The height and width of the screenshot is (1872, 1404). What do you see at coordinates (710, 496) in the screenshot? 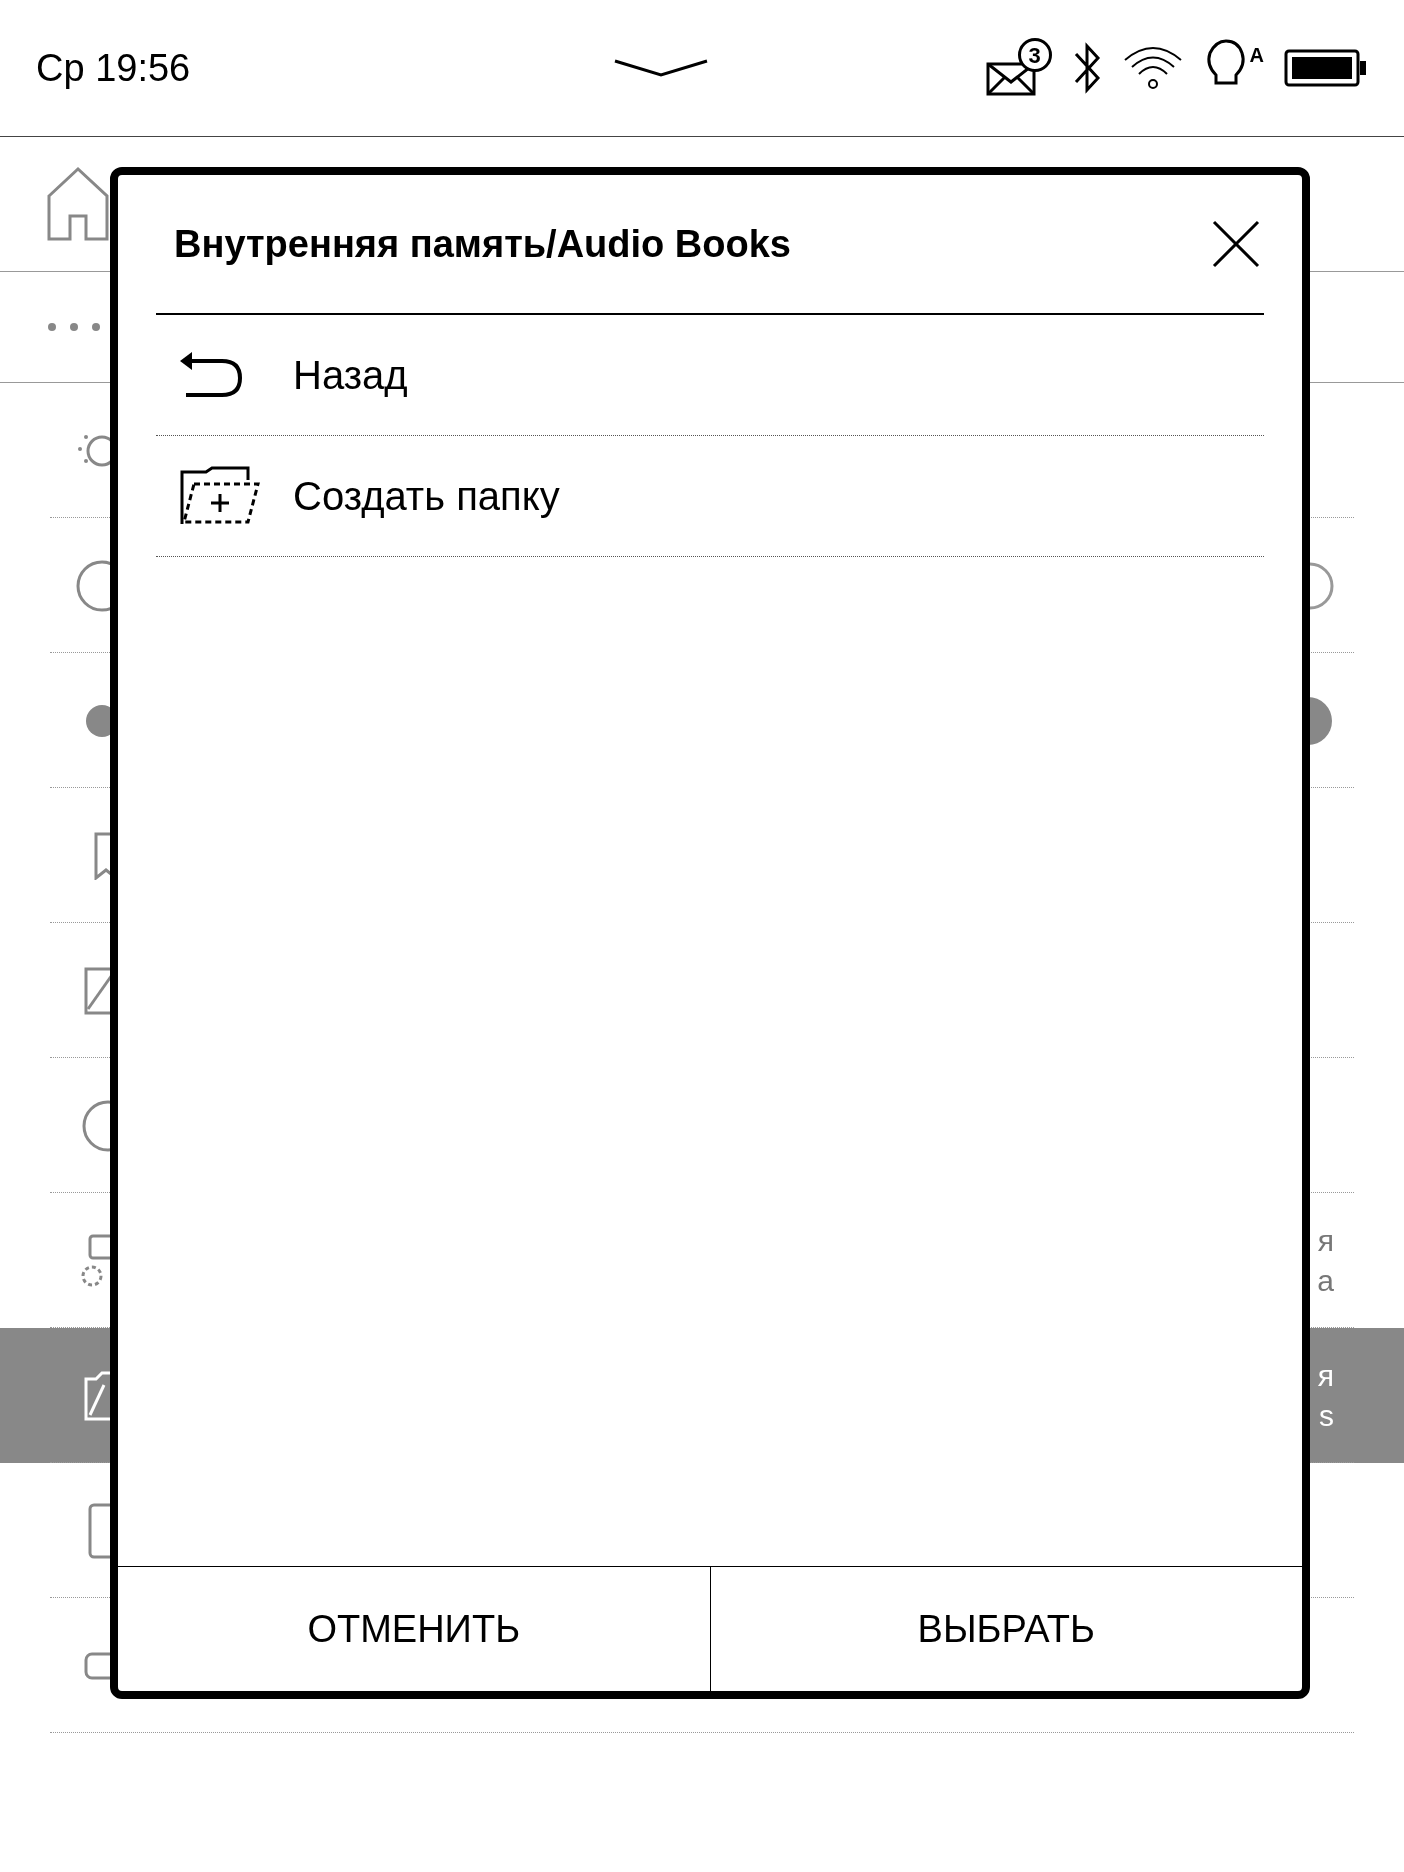
I see `dialog-list-item: Создать папку` at bounding box center [710, 496].